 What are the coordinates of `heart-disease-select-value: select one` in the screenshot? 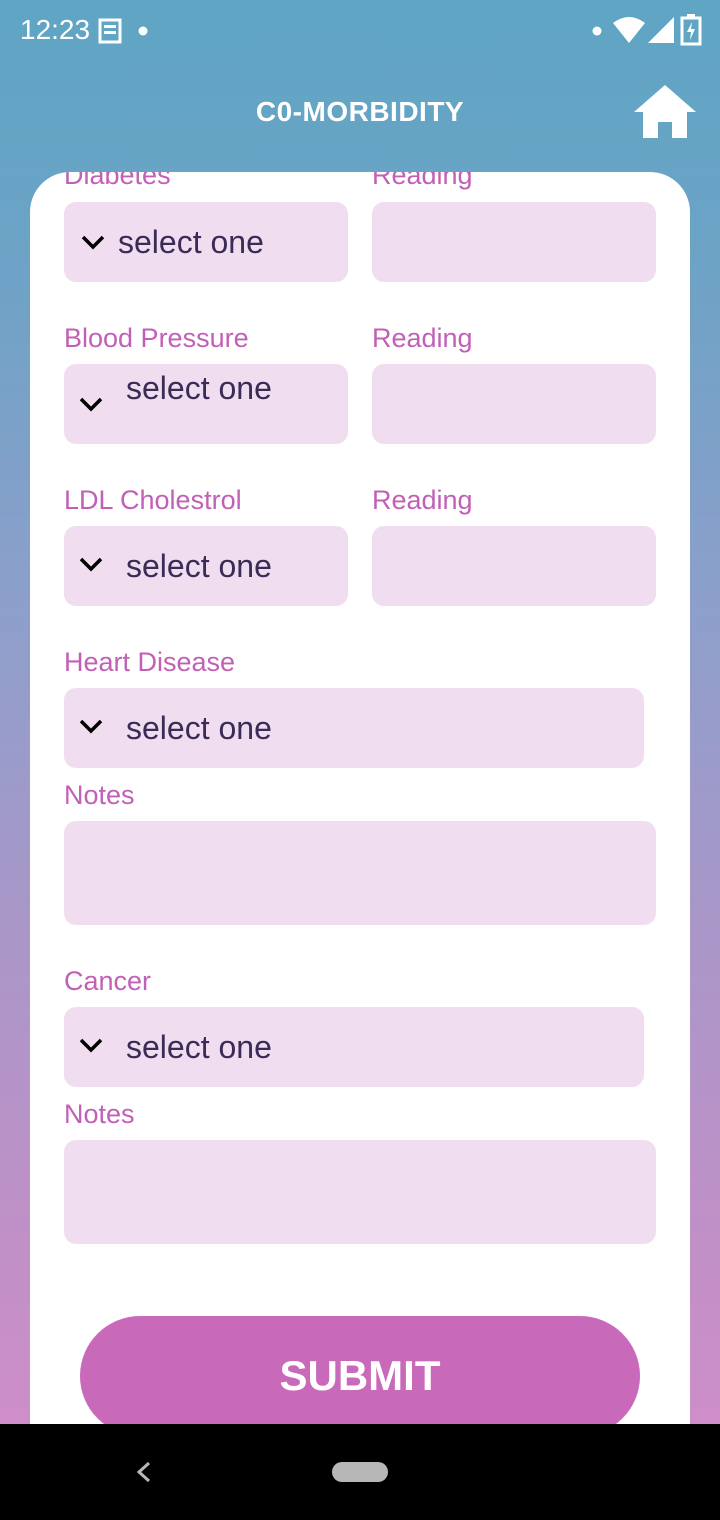 It's located at (199, 728).